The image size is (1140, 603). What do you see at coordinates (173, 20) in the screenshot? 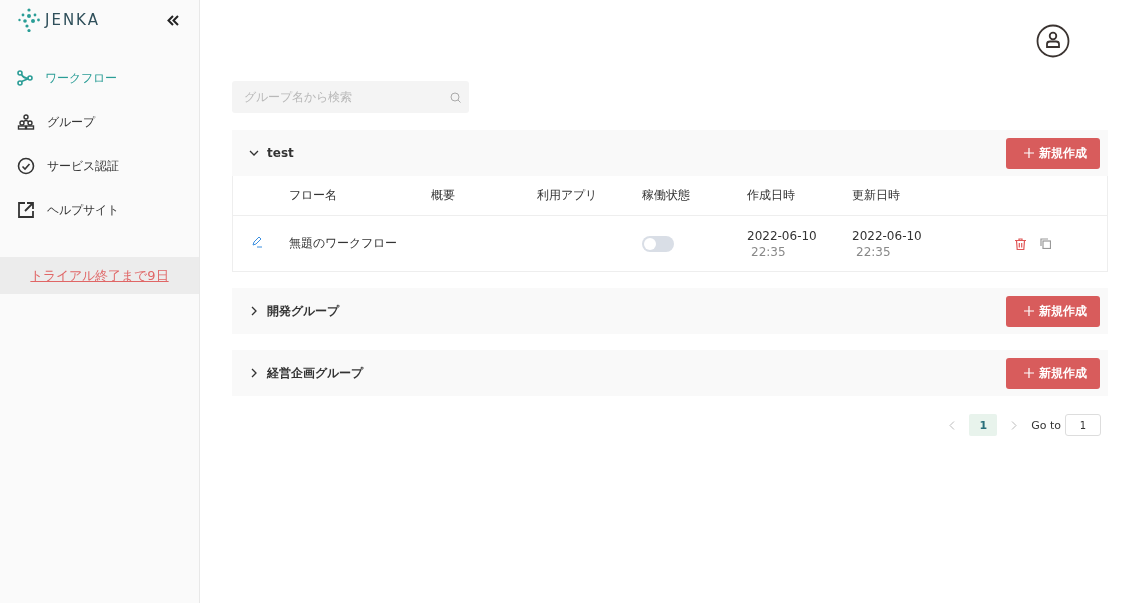
I see `collapse-icon` at bounding box center [173, 20].